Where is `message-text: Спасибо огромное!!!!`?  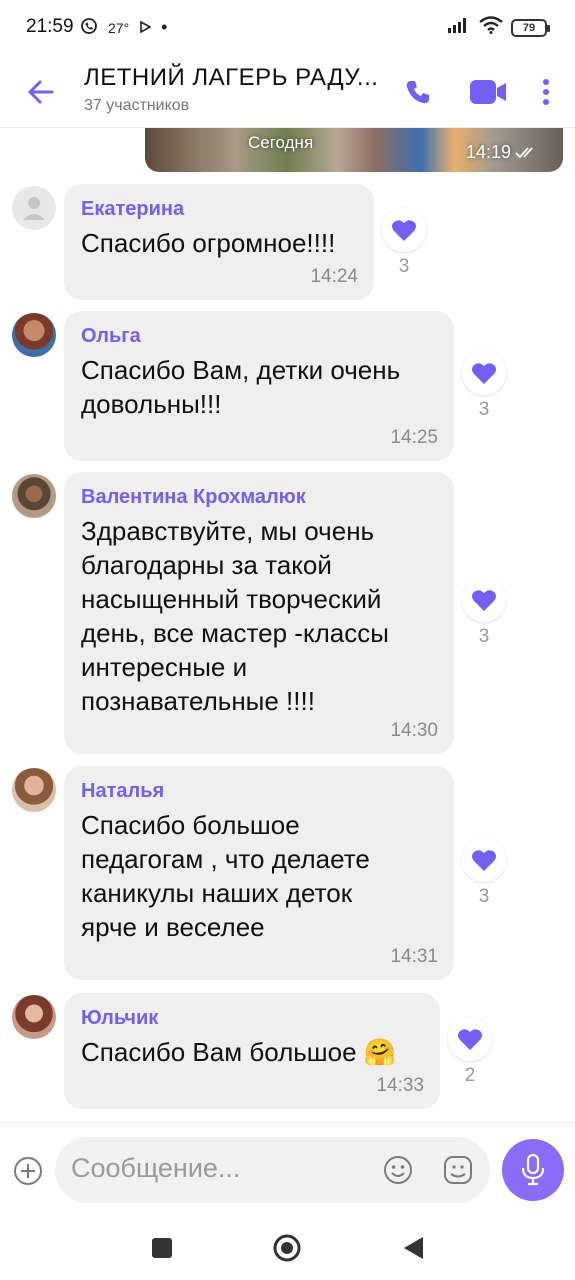 message-text: Спасибо огромное!!!! is located at coordinates (208, 243).